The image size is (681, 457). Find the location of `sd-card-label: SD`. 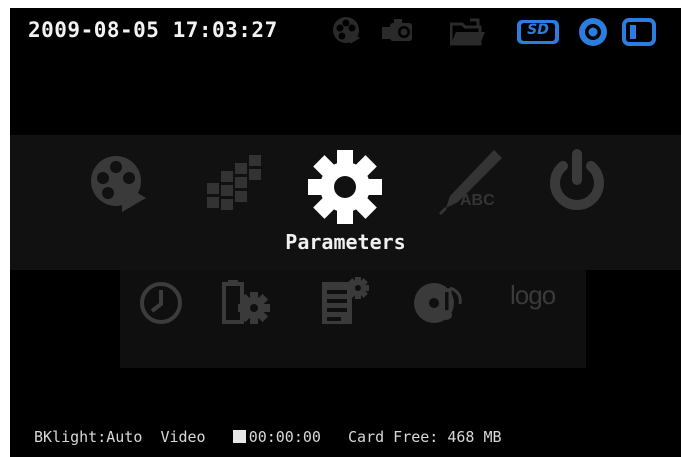

sd-card-label: SD is located at coordinates (538, 30).